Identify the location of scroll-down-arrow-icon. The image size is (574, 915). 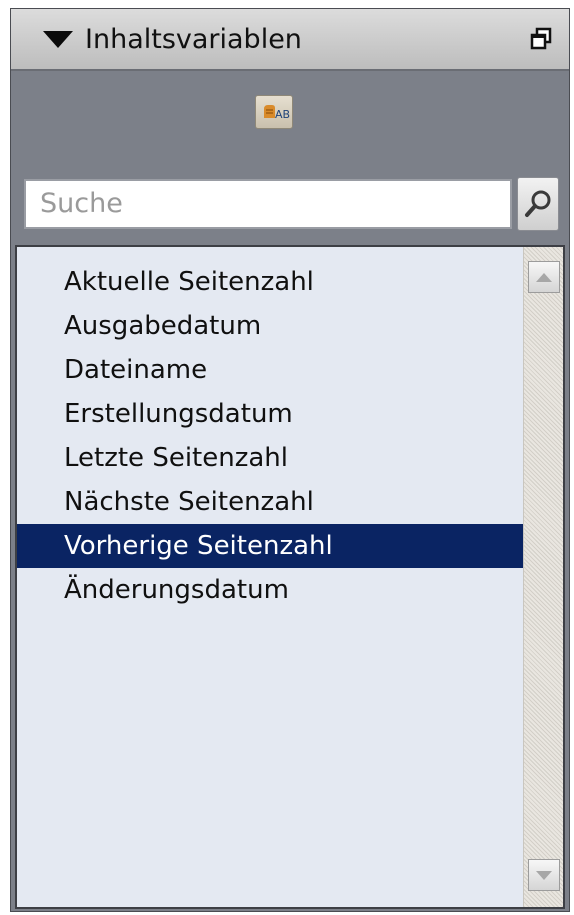
(544, 875).